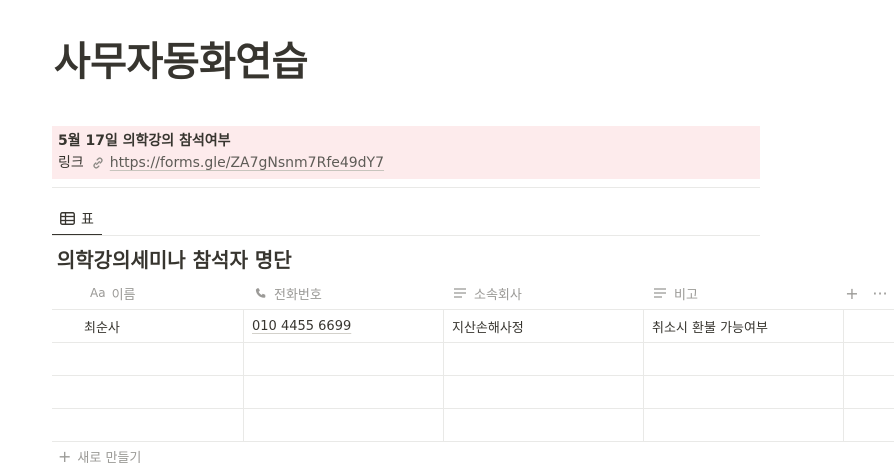 Image resolution: width=894 pixels, height=463 pixels. Describe the element at coordinates (498, 295) in the screenshot. I see `column-label: 소속회사` at that location.